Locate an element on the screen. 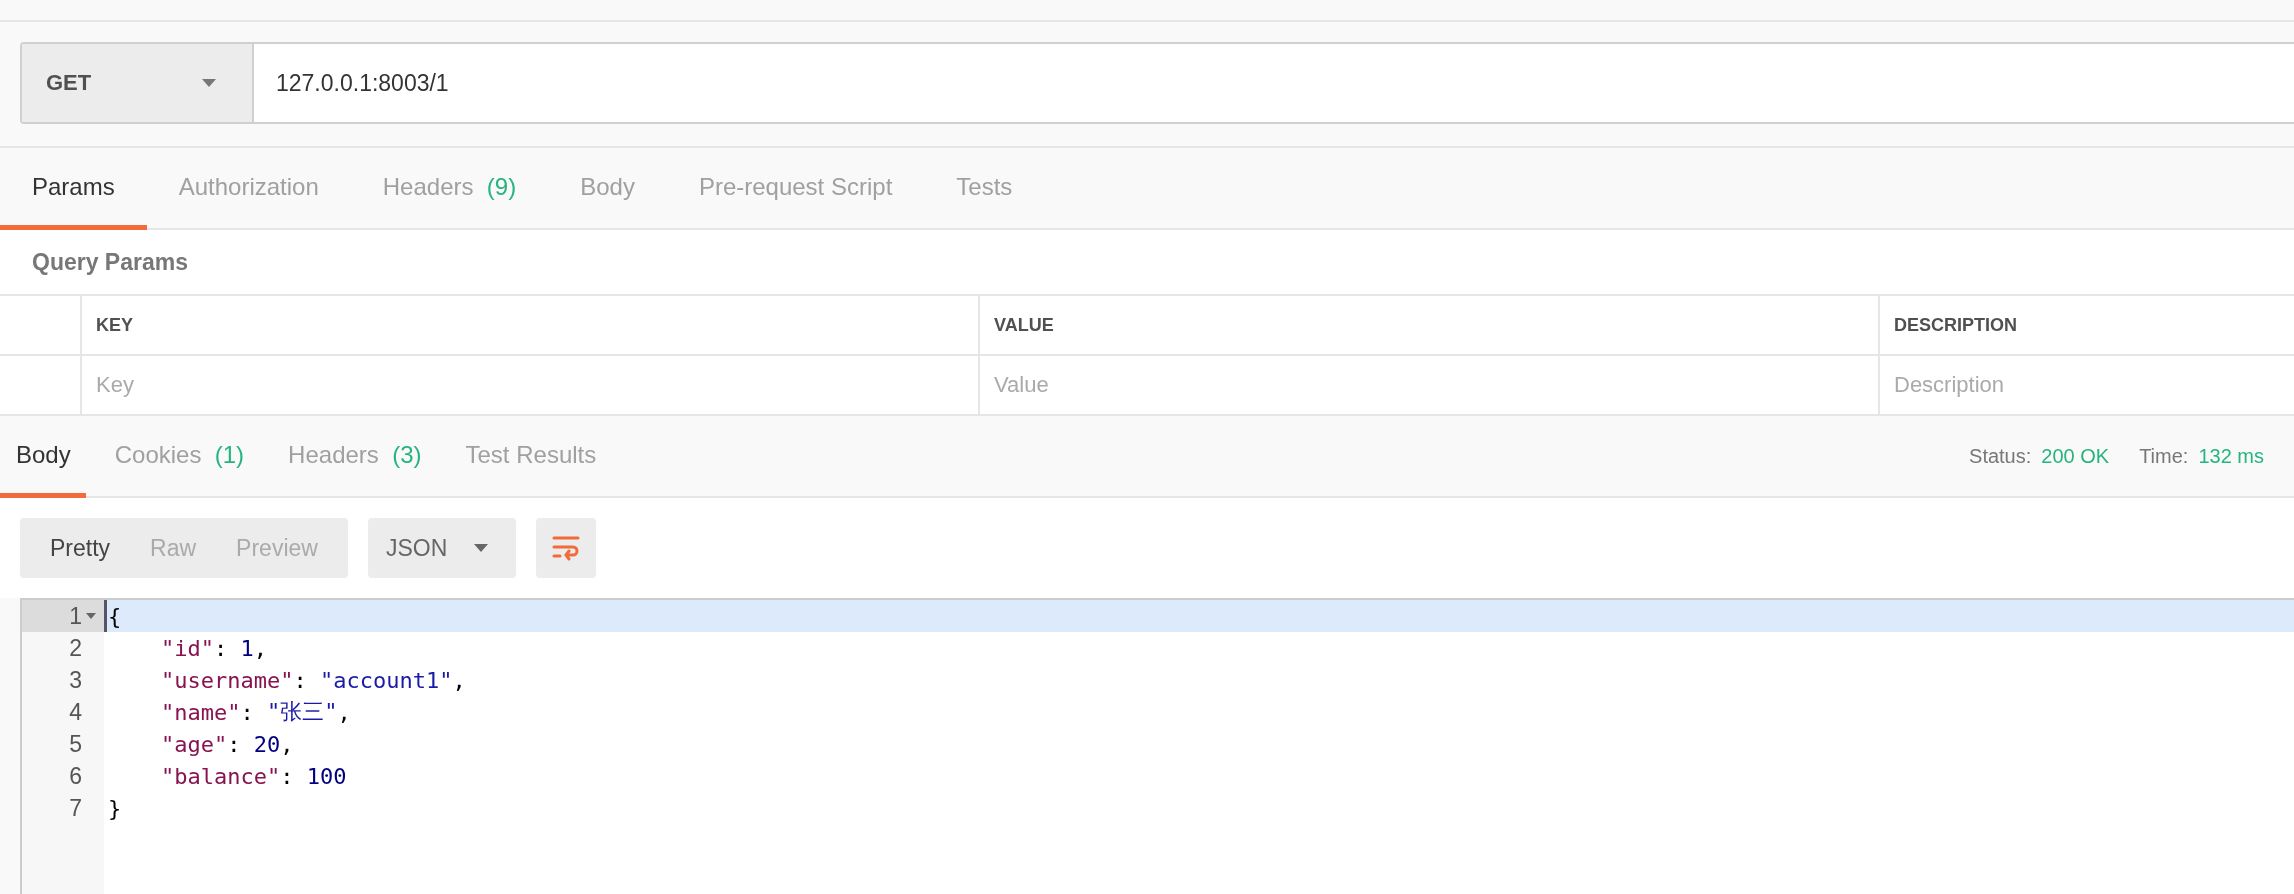 This screenshot has height=894, width=2294. code-line: "age": 20, is located at coordinates (227, 744).